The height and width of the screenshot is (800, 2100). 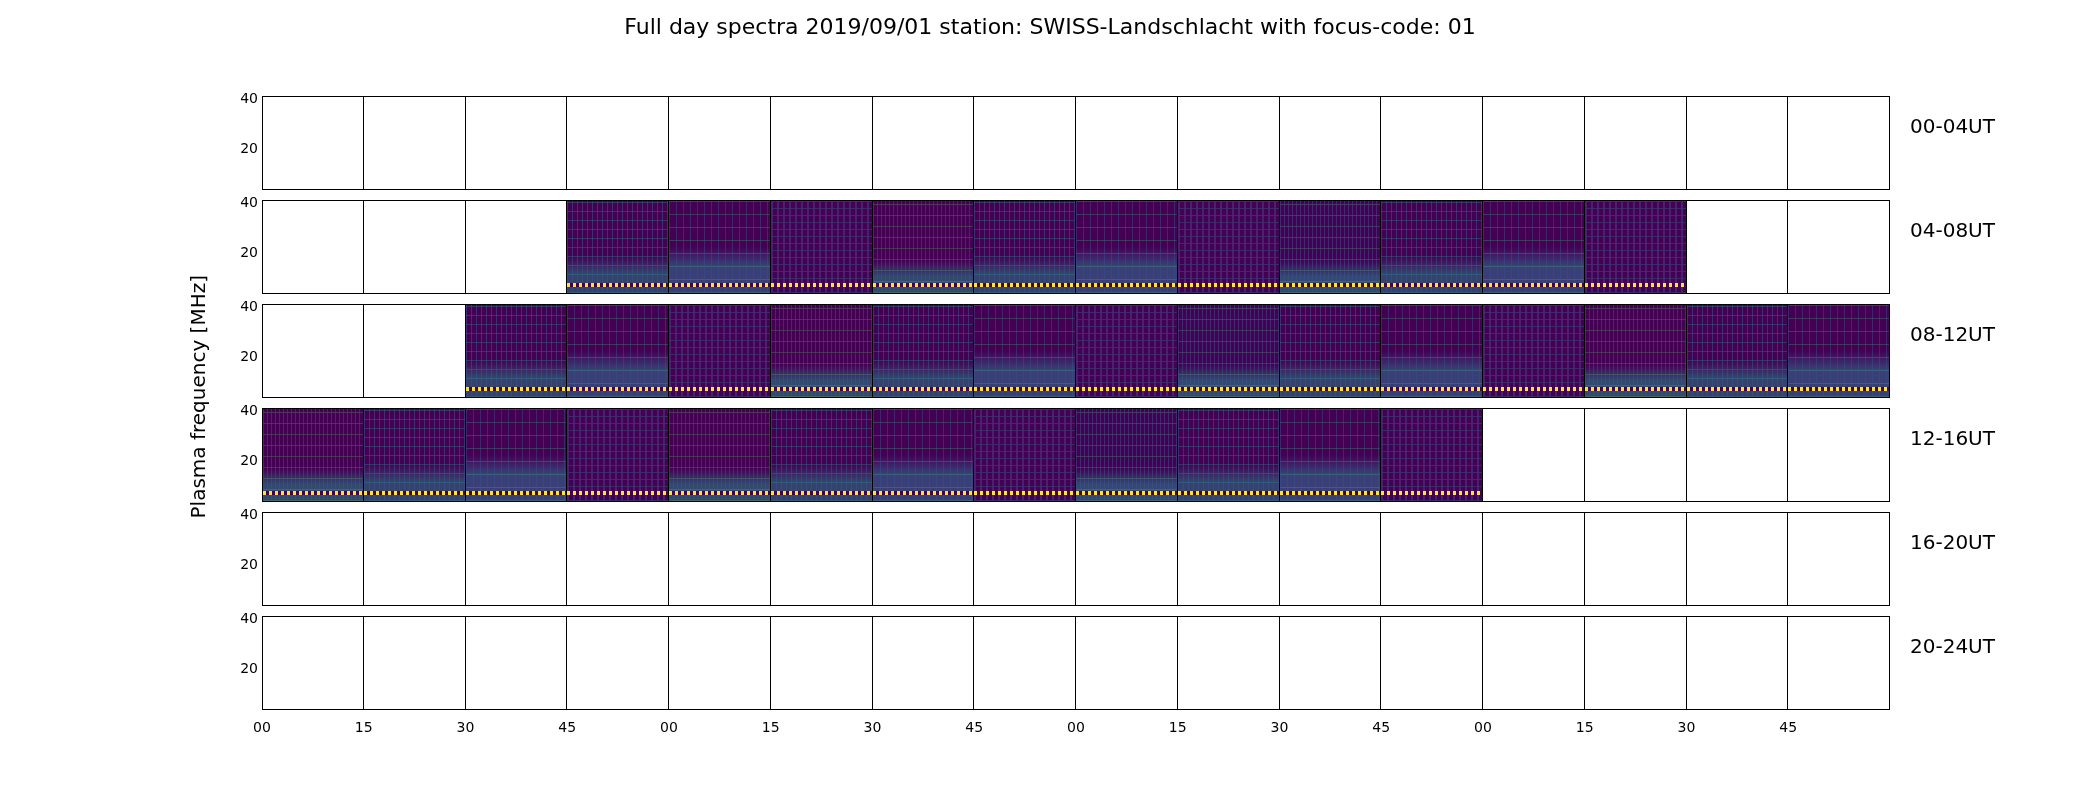 I want to click on row-label: 20-24UT, so click(x=1952, y=646).